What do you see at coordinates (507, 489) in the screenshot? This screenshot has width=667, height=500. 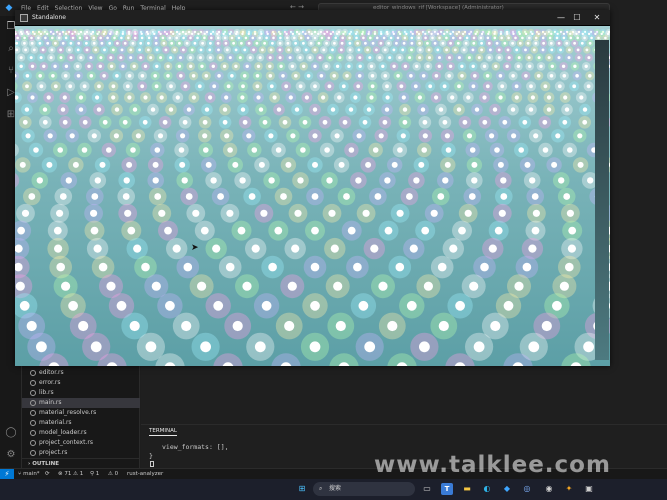 I see `vscode-taskbar-icon: ◆` at bounding box center [507, 489].